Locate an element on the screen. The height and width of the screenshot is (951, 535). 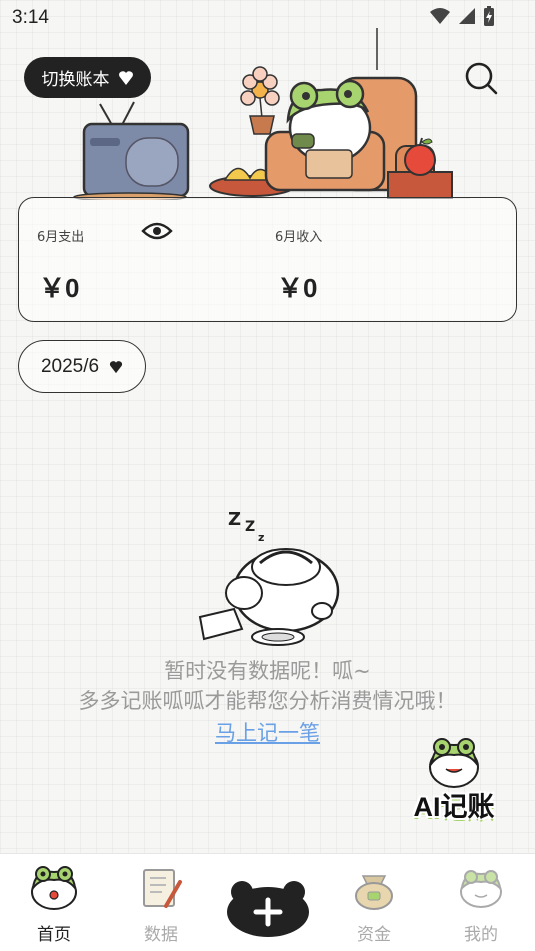
money-bag-icon is located at coordinates (374, 892).